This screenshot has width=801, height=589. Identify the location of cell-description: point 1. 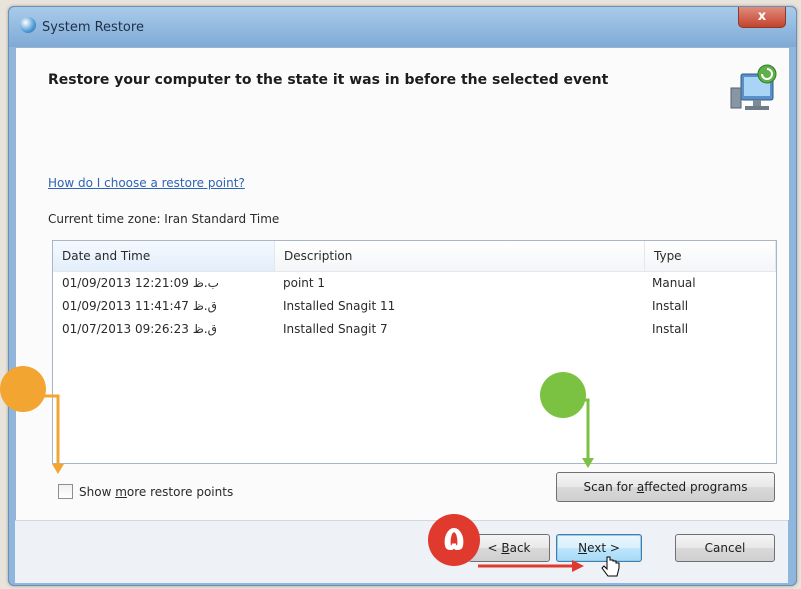
(304, 283).